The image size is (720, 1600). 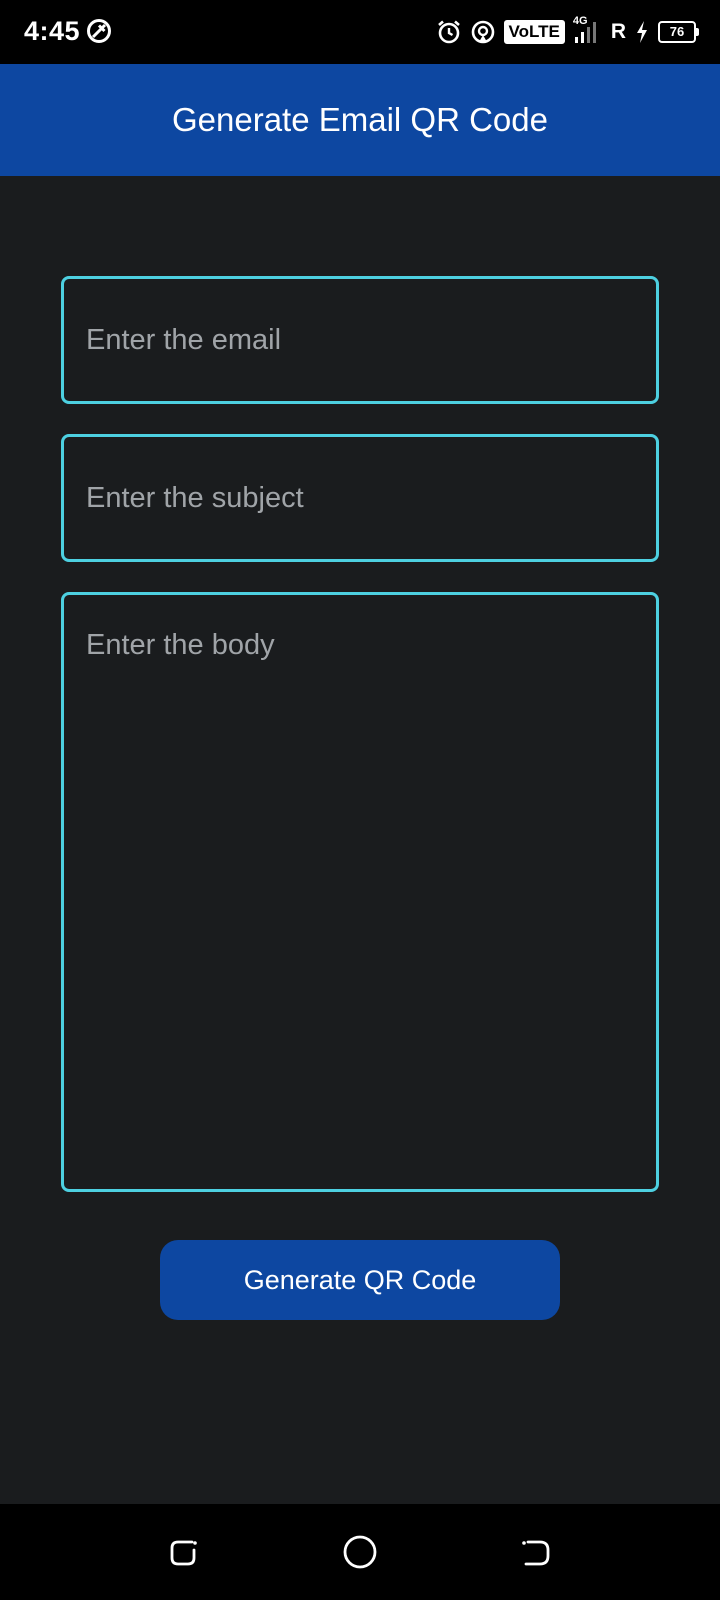 I want to click on page-title: Generate Email QR Code, so click(x=359, y=119).